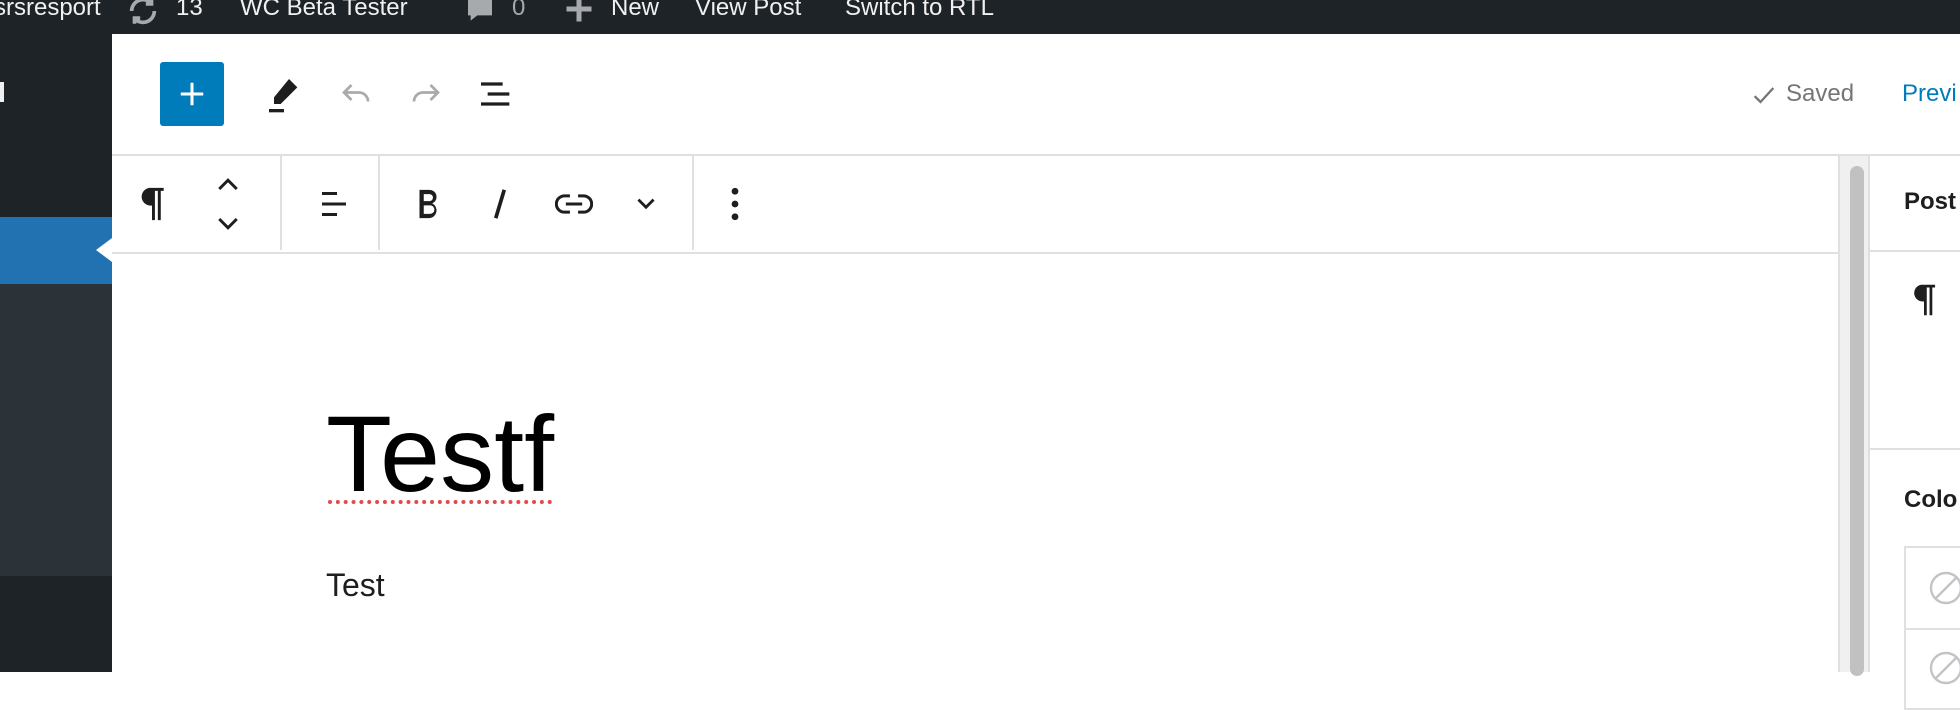 This screenshot has width=1960, height=710. I want to click on canvas-scrollbar, so click(1854, 416).